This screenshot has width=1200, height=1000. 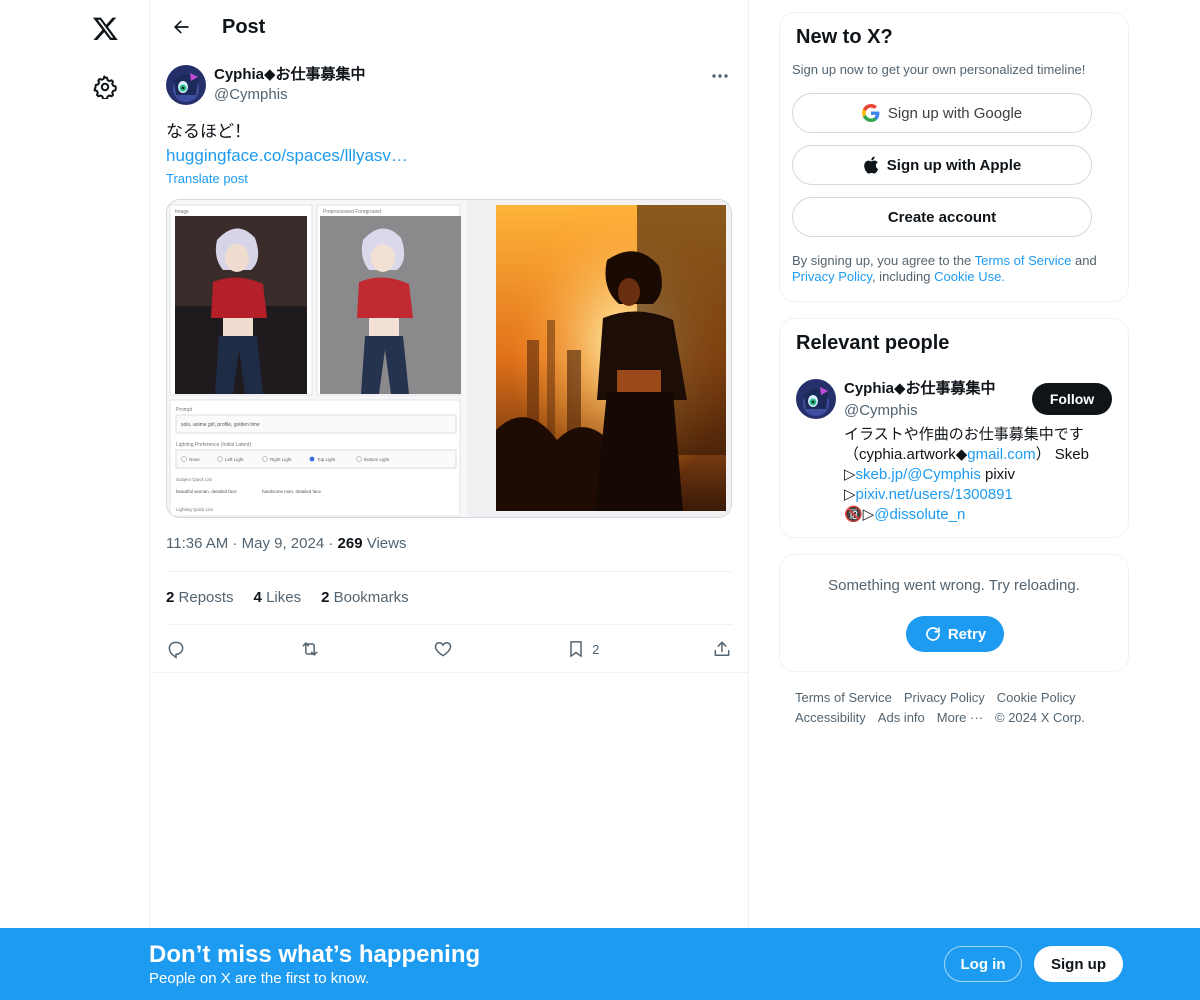 I want to click on refresh-icon, so click(x=933, y=634).